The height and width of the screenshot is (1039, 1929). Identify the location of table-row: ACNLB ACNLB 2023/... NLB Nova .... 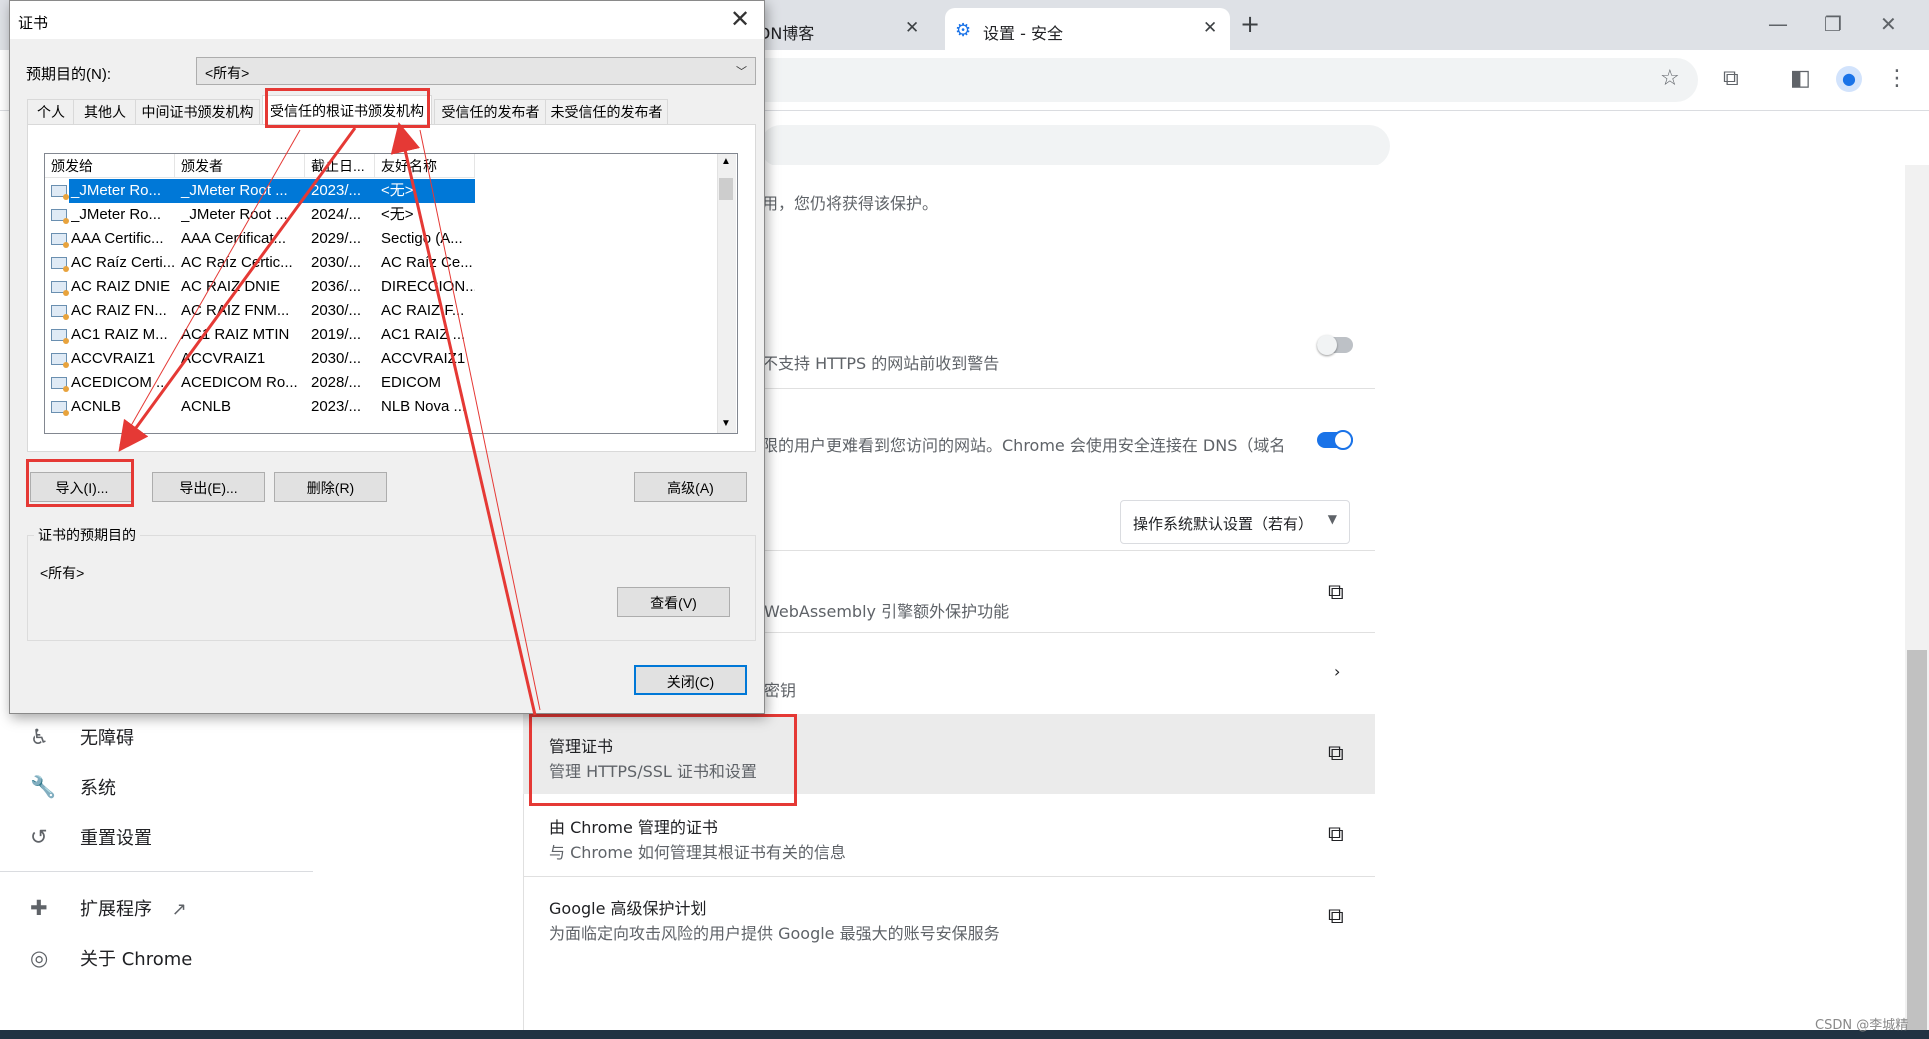
(388, 407).